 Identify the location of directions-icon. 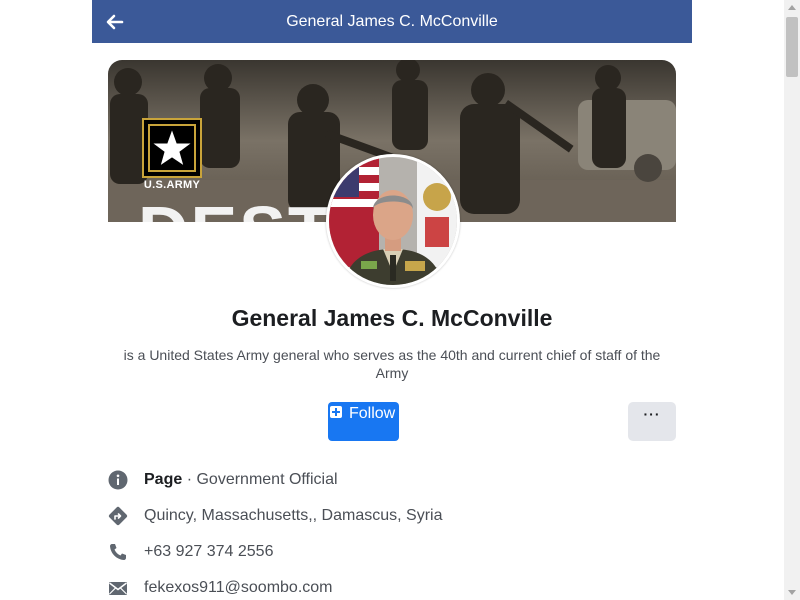
(118, 516).